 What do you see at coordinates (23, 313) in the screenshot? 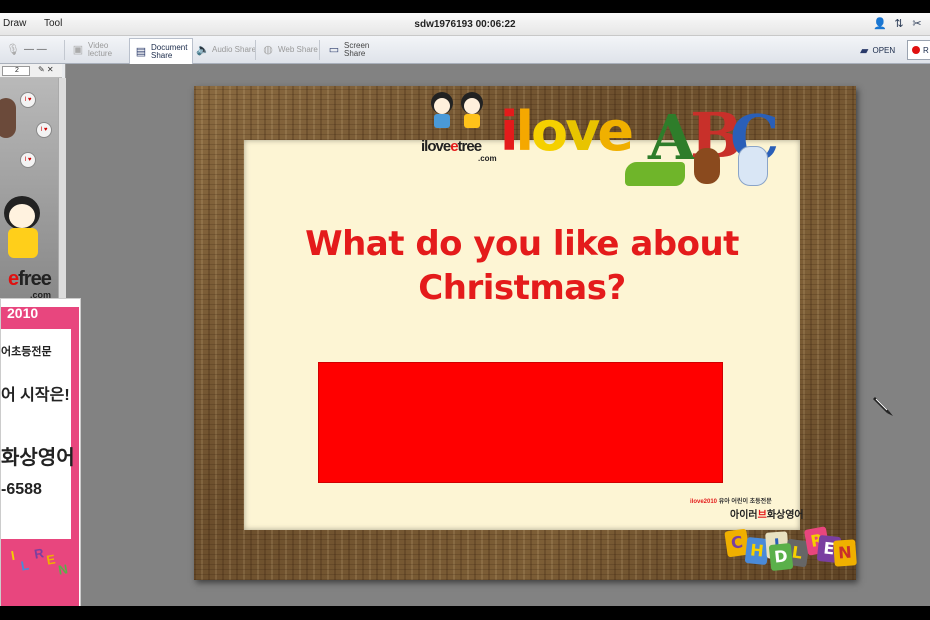
I see `ad-year: 2010` at bounding box center [23, 313].